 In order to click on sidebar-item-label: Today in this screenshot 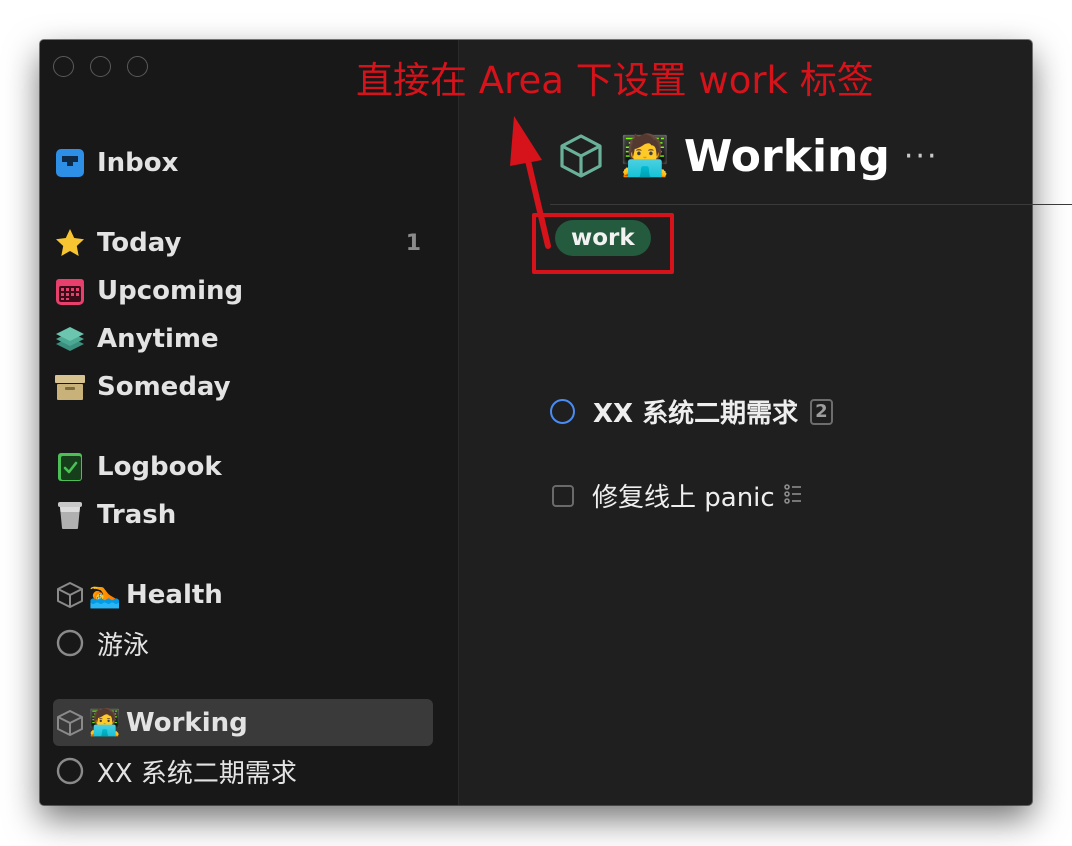, I will do `click(139, 243)`.